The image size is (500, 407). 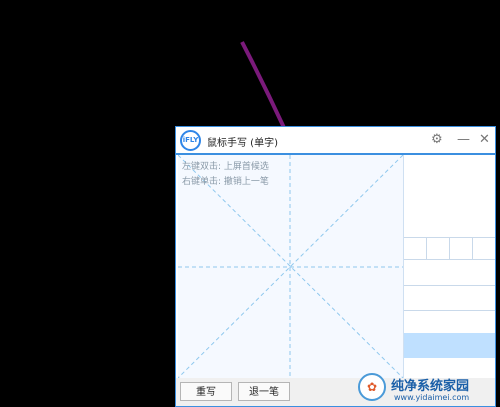 I want to click on ifly-logo: iFLY, so click(x=190, y=140).